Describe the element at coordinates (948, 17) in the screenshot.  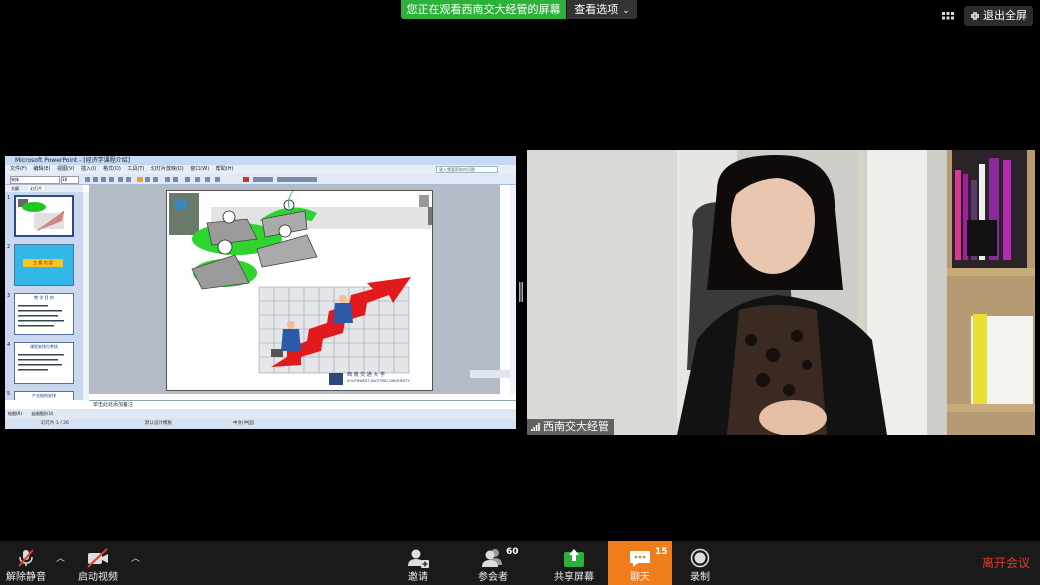
I see `gallery-view-icon` at that location.